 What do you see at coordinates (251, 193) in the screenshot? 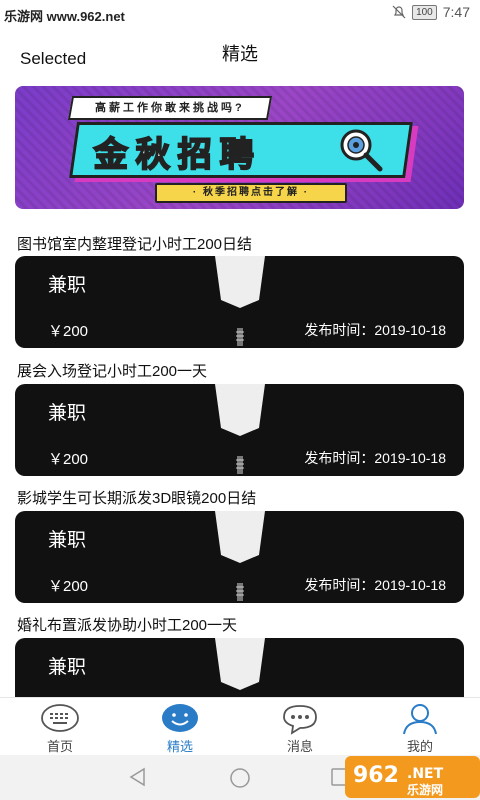
I see `banner-bottom-tag: · 秋季招聘点击了解 ·` at bounding box center [251, 193].